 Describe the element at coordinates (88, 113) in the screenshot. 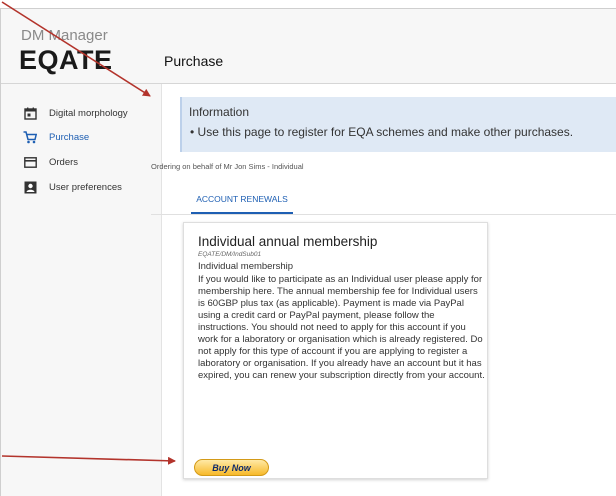

I see `sidebar-item-label: Digital morphology` at that location.